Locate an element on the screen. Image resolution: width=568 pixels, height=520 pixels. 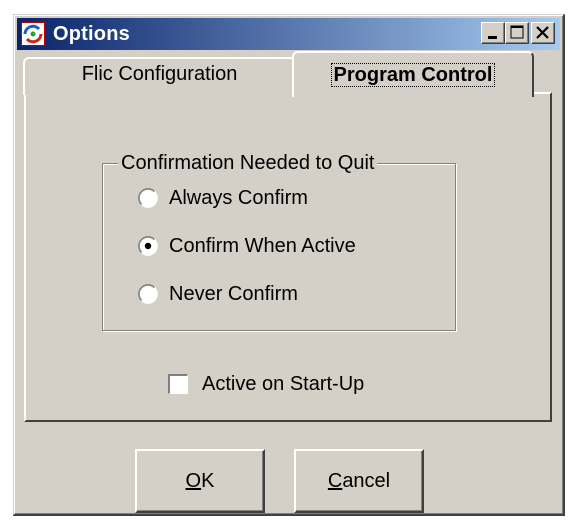
cancel-label-rest: ancel is located at coordinates (366, 481).